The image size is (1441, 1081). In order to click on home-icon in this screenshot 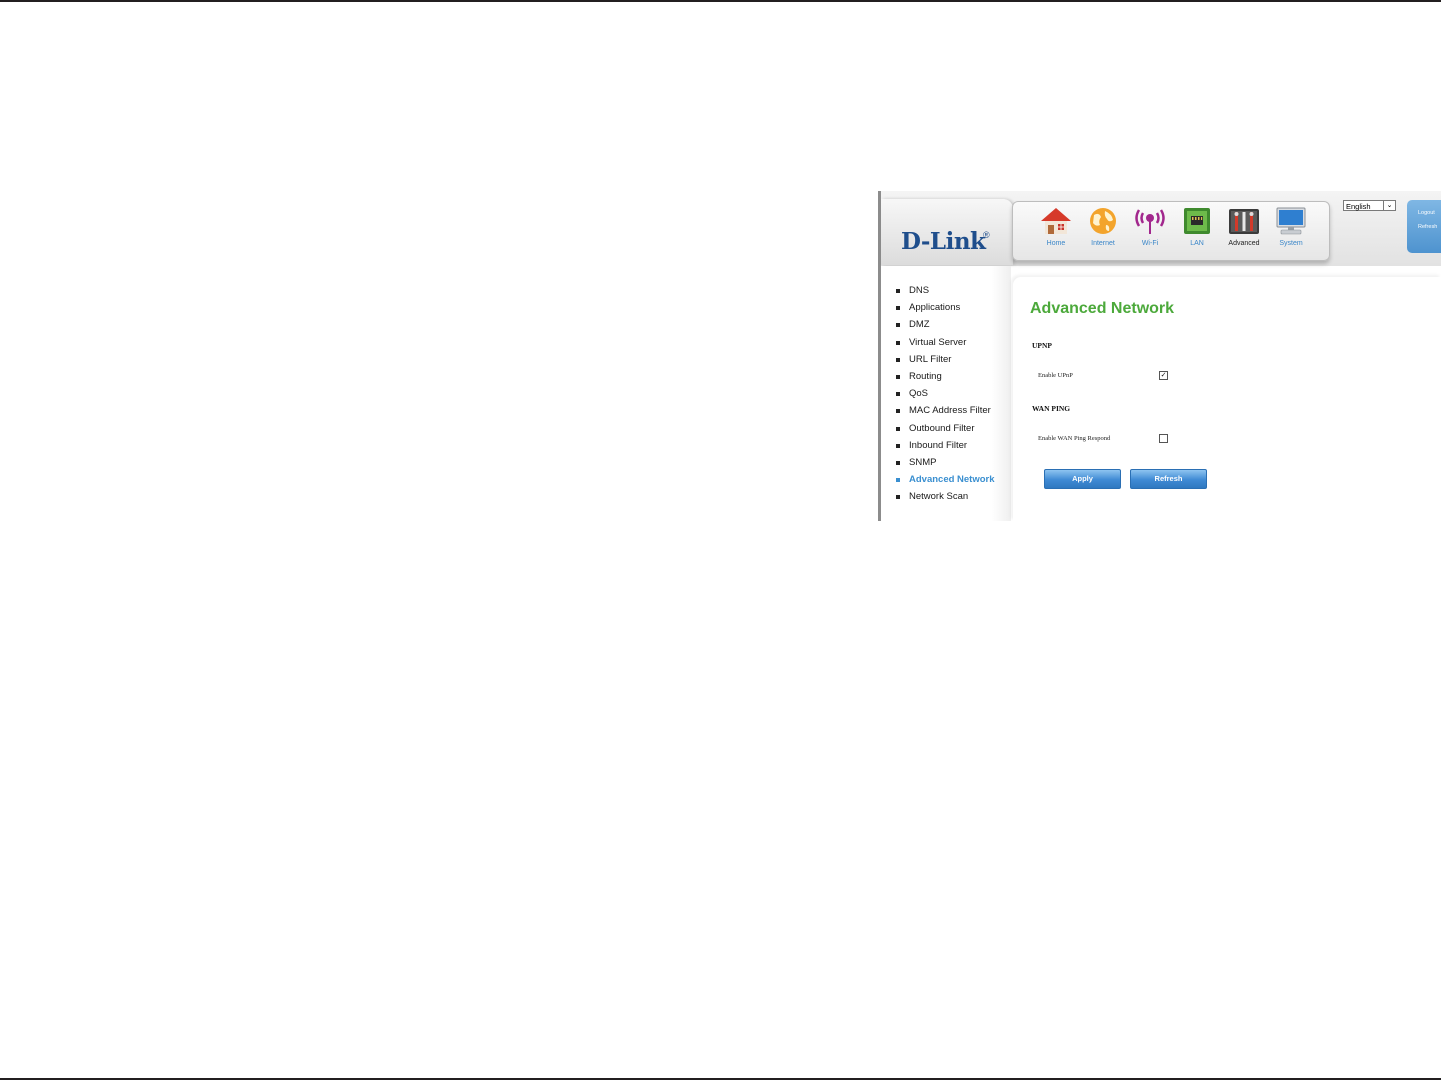, I will do `click(1056, 221)`.